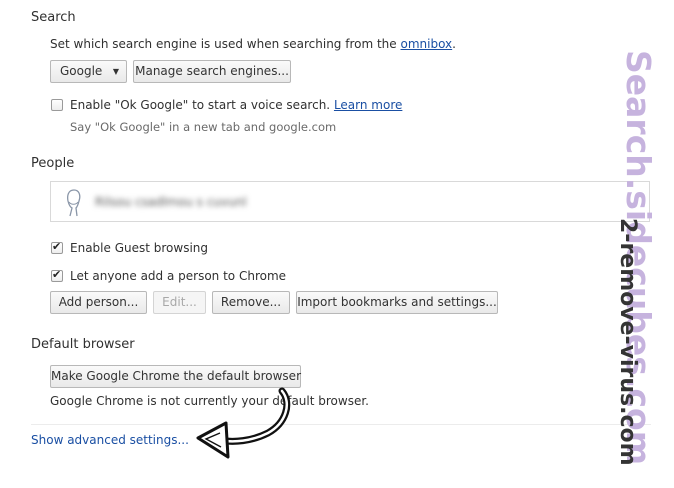  What do you see at coordinates (341, 424) in the screenshot?
I see `divider` at bounding box center [341, 424].